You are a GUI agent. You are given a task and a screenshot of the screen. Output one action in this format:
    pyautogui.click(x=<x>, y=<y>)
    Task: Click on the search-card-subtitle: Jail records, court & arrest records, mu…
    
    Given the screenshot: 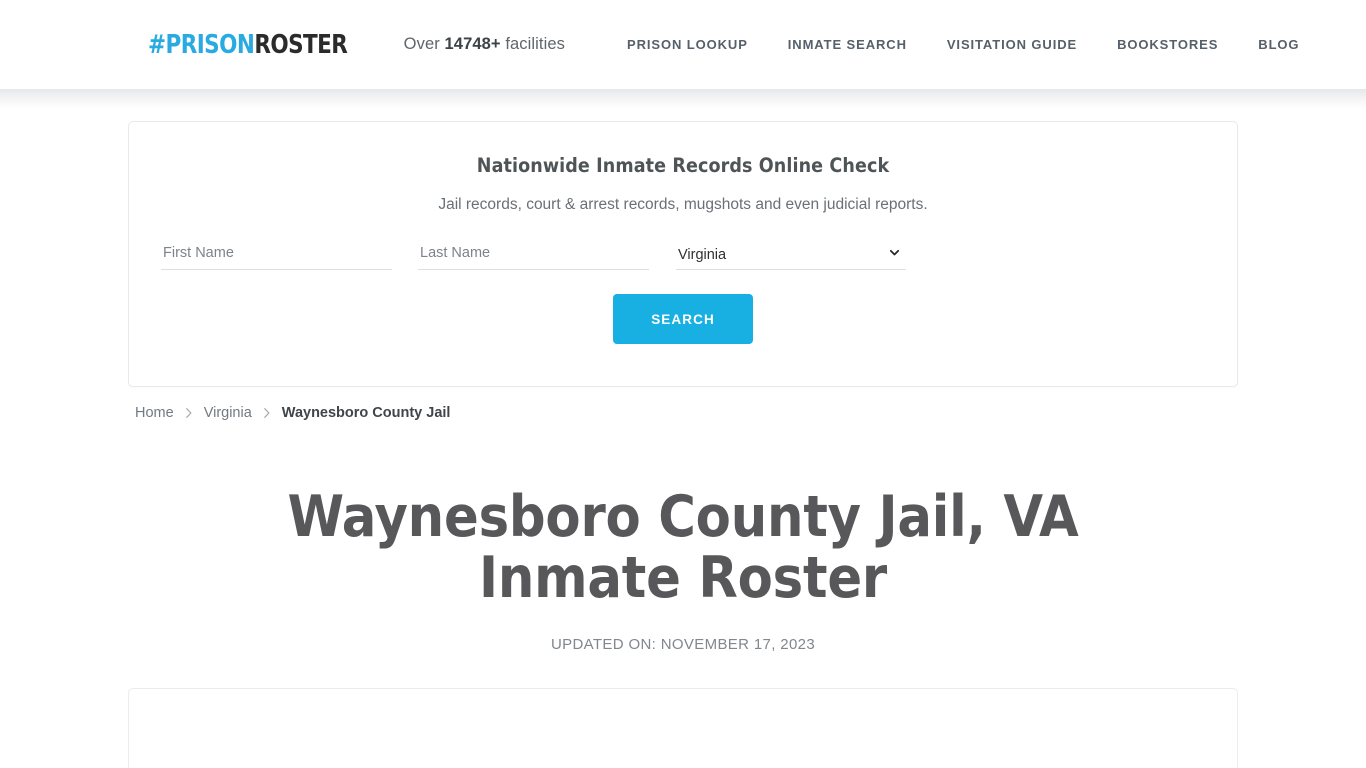 What is the action you would take?
    pyautogui.click(x=683, y=204)
    